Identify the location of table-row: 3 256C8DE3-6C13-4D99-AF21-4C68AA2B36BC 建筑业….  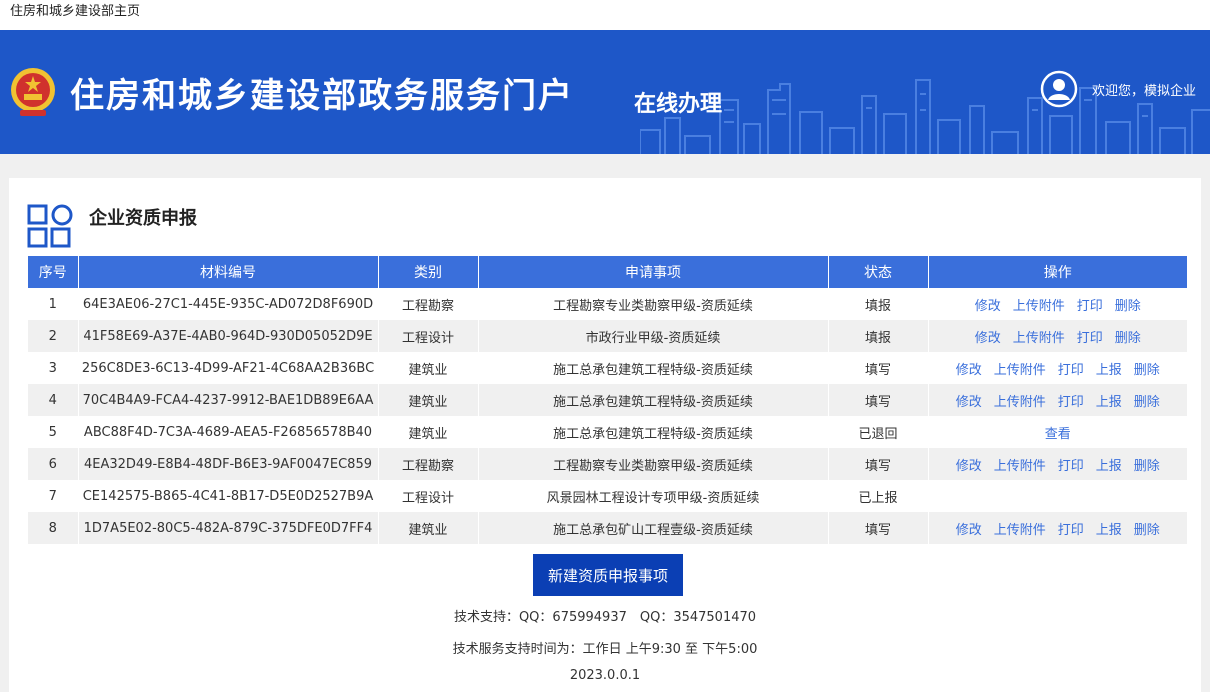
(607, 368).